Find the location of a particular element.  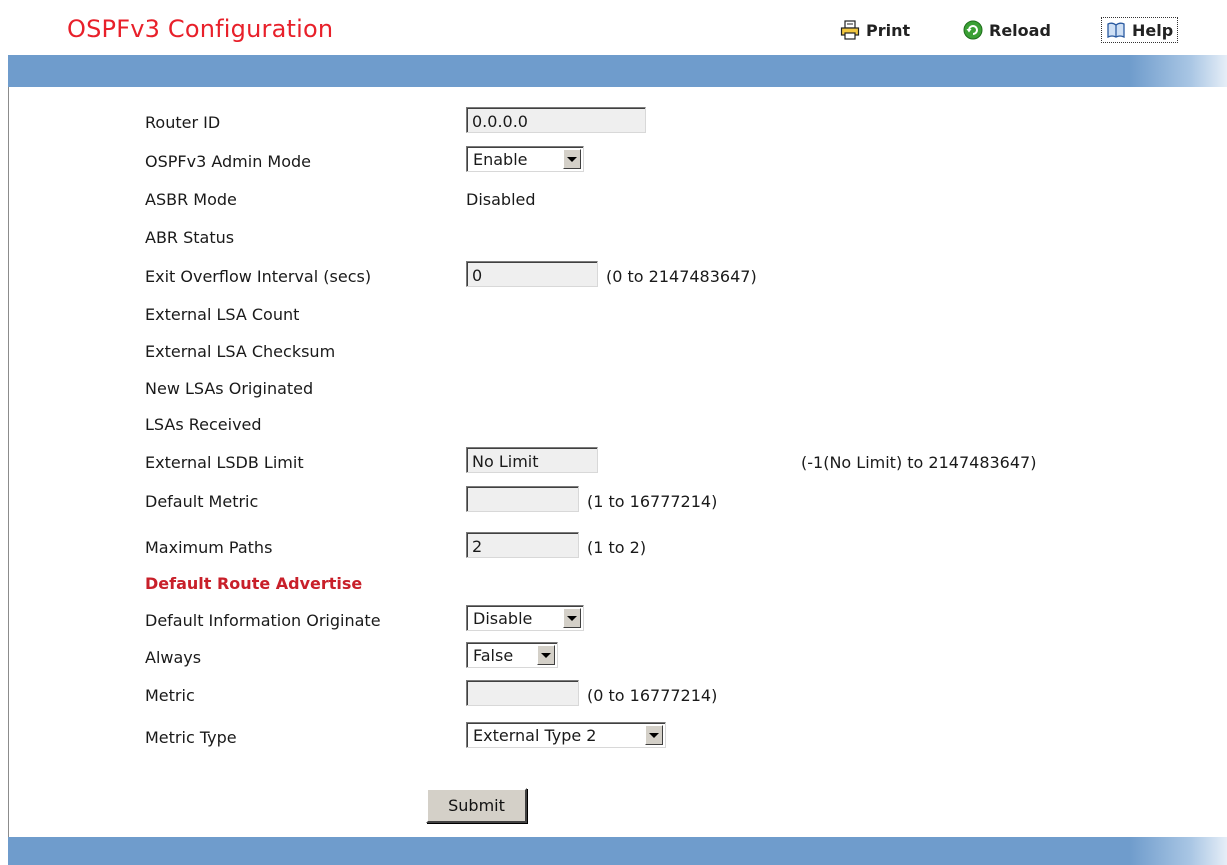

metric-type-row: Metric Type External Type 2 is located at coordinates (617, 737).